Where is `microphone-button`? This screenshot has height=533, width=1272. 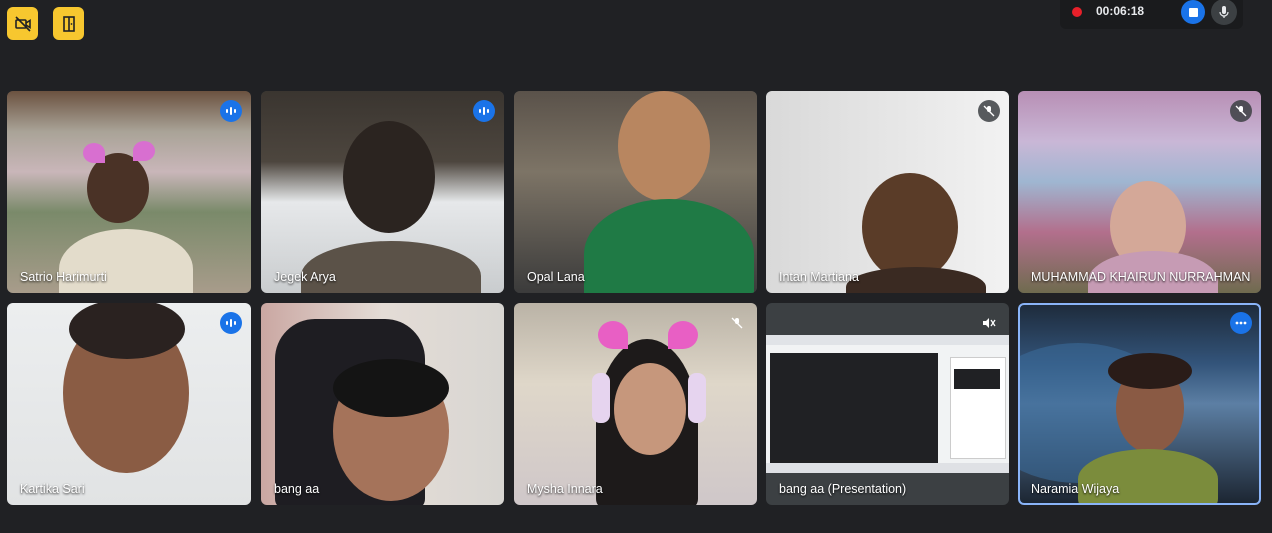
microphone-button is located at coordinates (1224, 12).